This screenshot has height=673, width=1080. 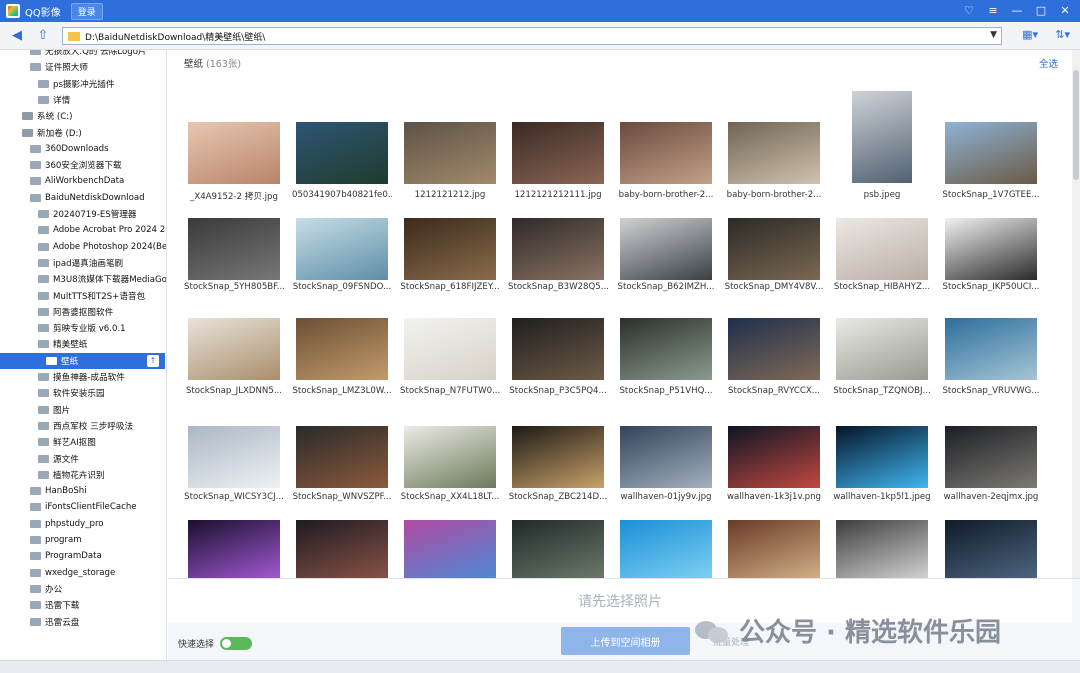 I want to click on sidebar-item: 迅雷下载, so click(x=82, y=605).